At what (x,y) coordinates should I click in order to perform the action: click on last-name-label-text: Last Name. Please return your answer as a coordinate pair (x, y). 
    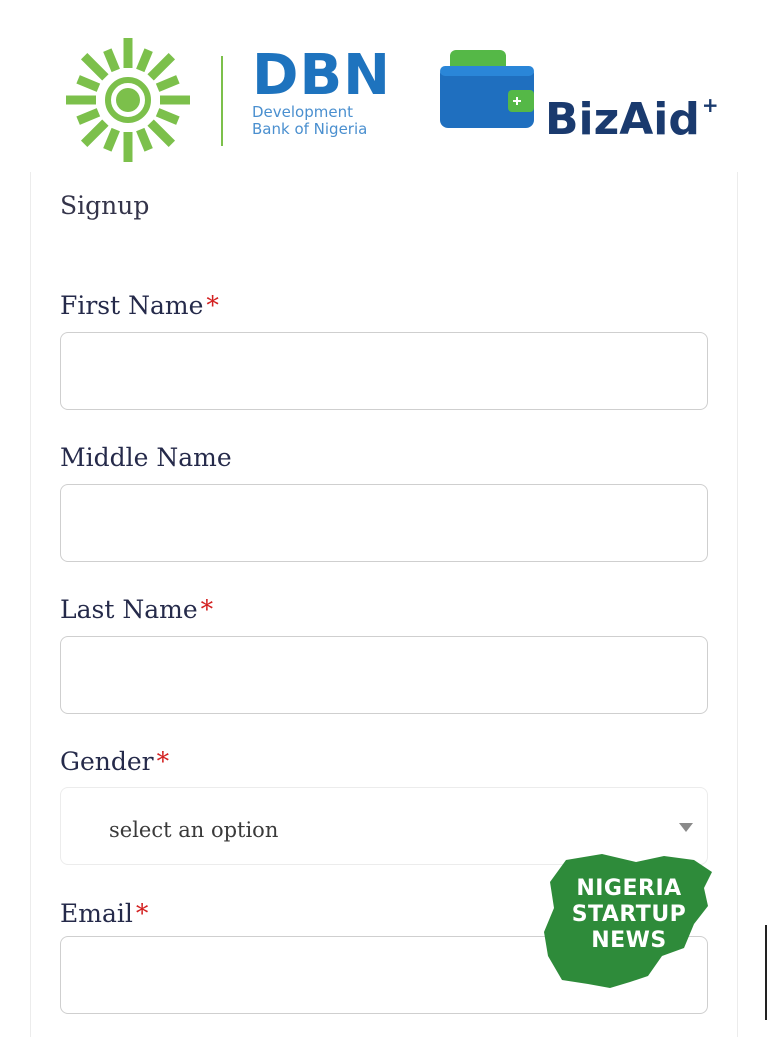
    Looking at the image, I should click on (129, 609).